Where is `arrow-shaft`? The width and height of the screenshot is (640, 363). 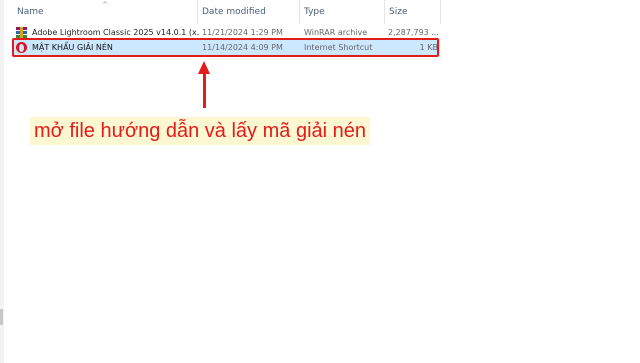 arrow-shaft is located at coordinates (204, 90).